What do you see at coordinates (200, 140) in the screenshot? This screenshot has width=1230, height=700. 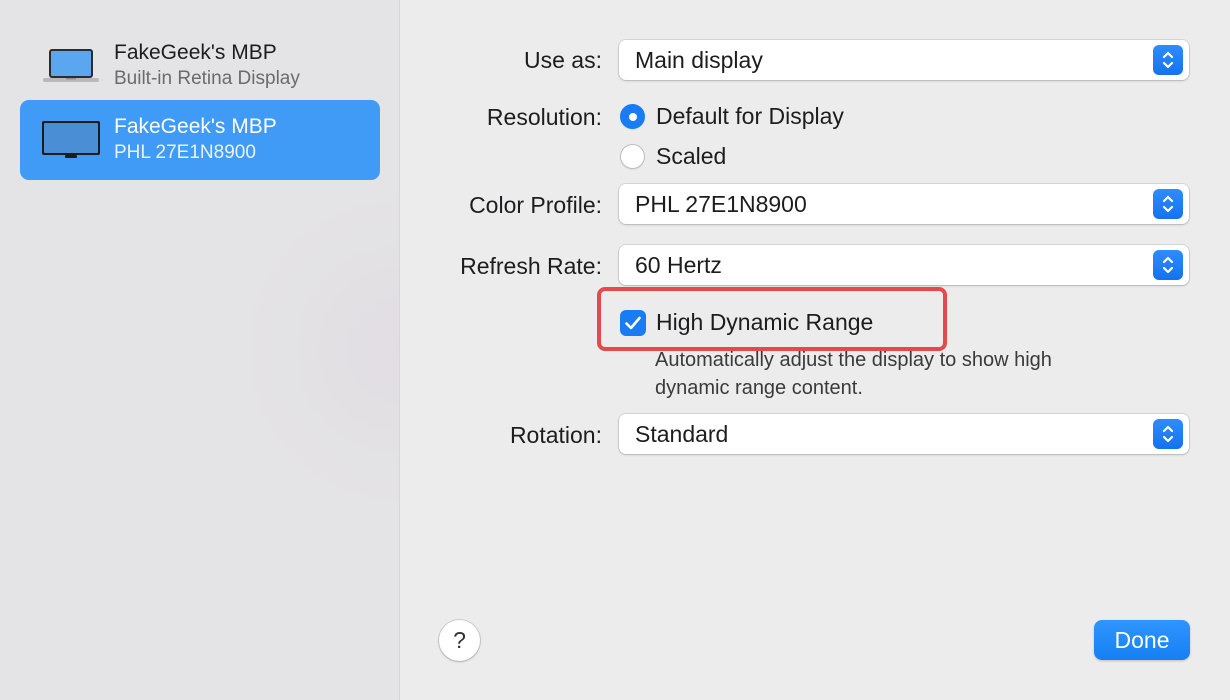 I see `display-item-external: FakeGeek's MBP PHL 27E1N8900` at bounding box center [200, 140].